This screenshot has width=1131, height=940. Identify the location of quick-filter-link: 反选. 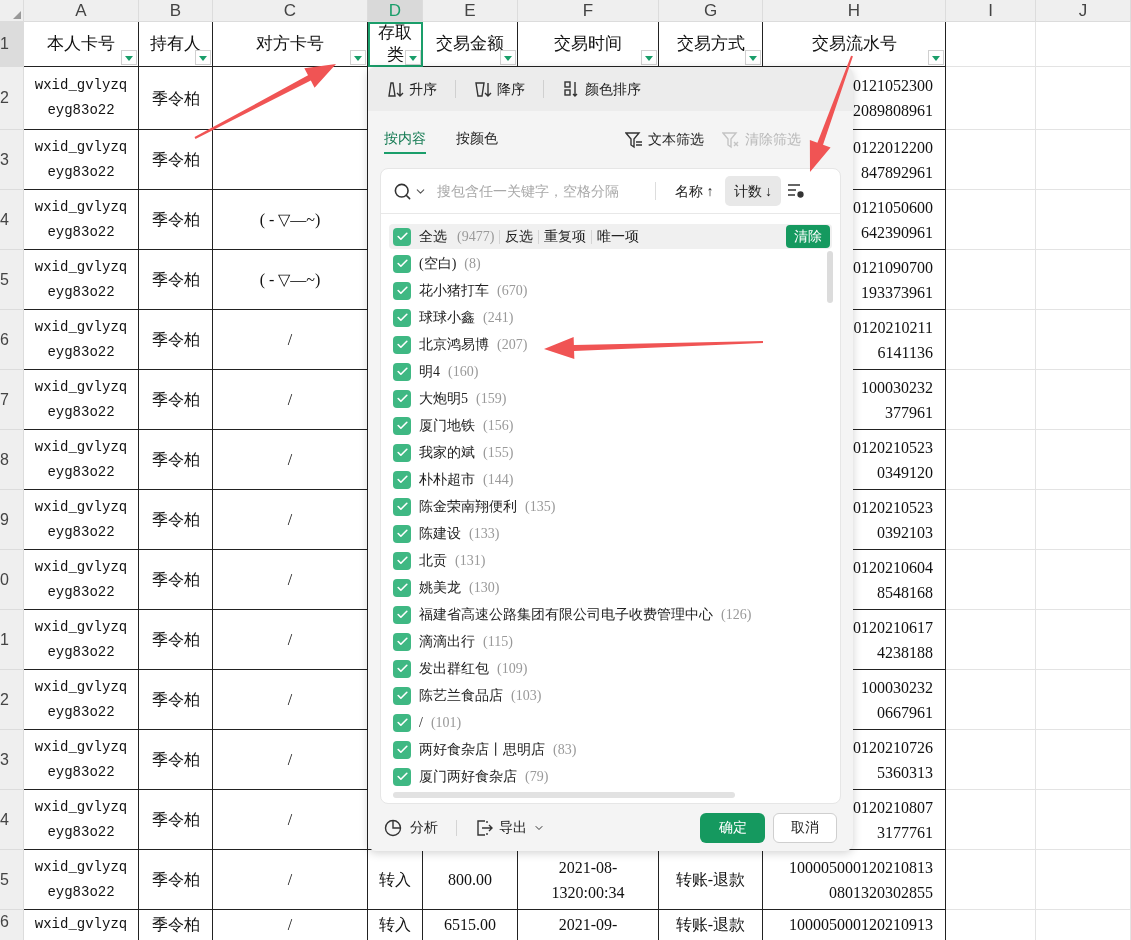
(519, 236).